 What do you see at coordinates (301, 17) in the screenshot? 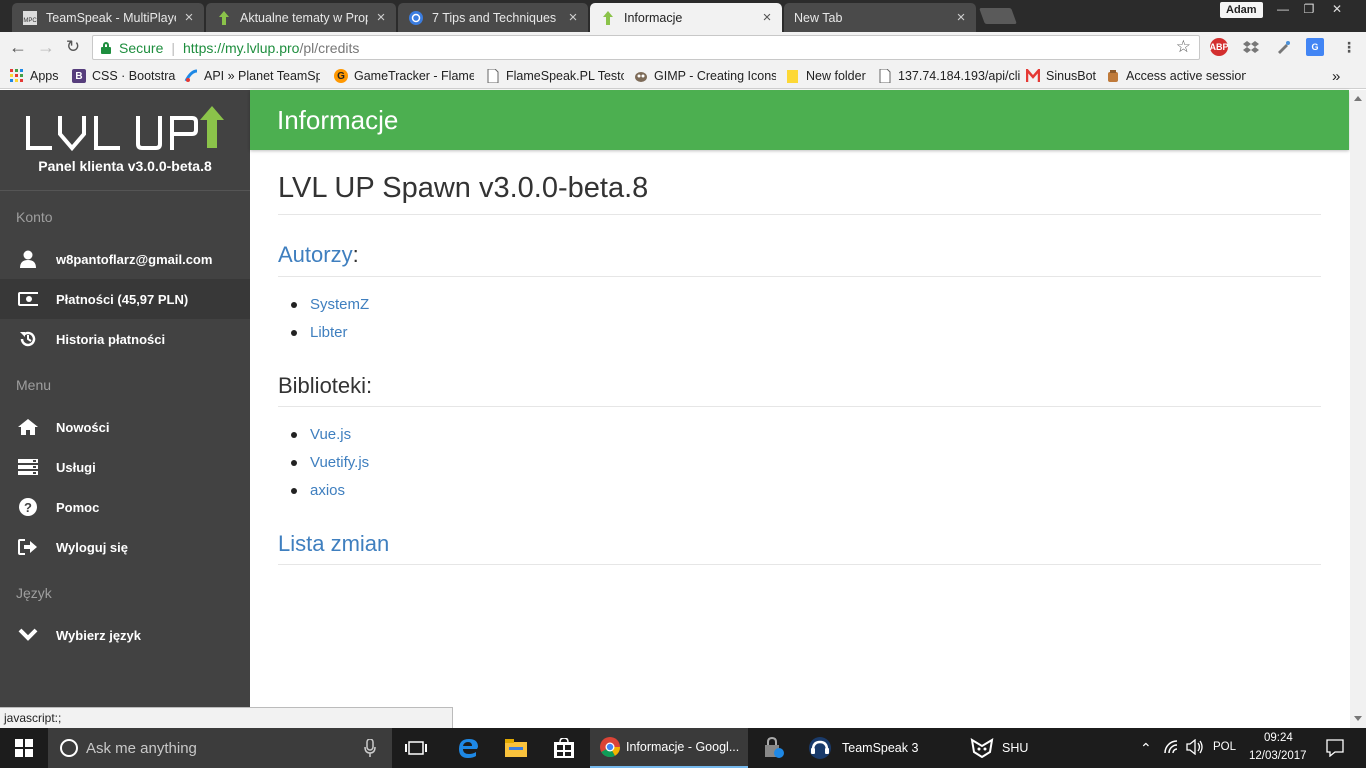
I see `browser-tab: Aktualne tematy w Prope ×` at bounding box center [301, 17].